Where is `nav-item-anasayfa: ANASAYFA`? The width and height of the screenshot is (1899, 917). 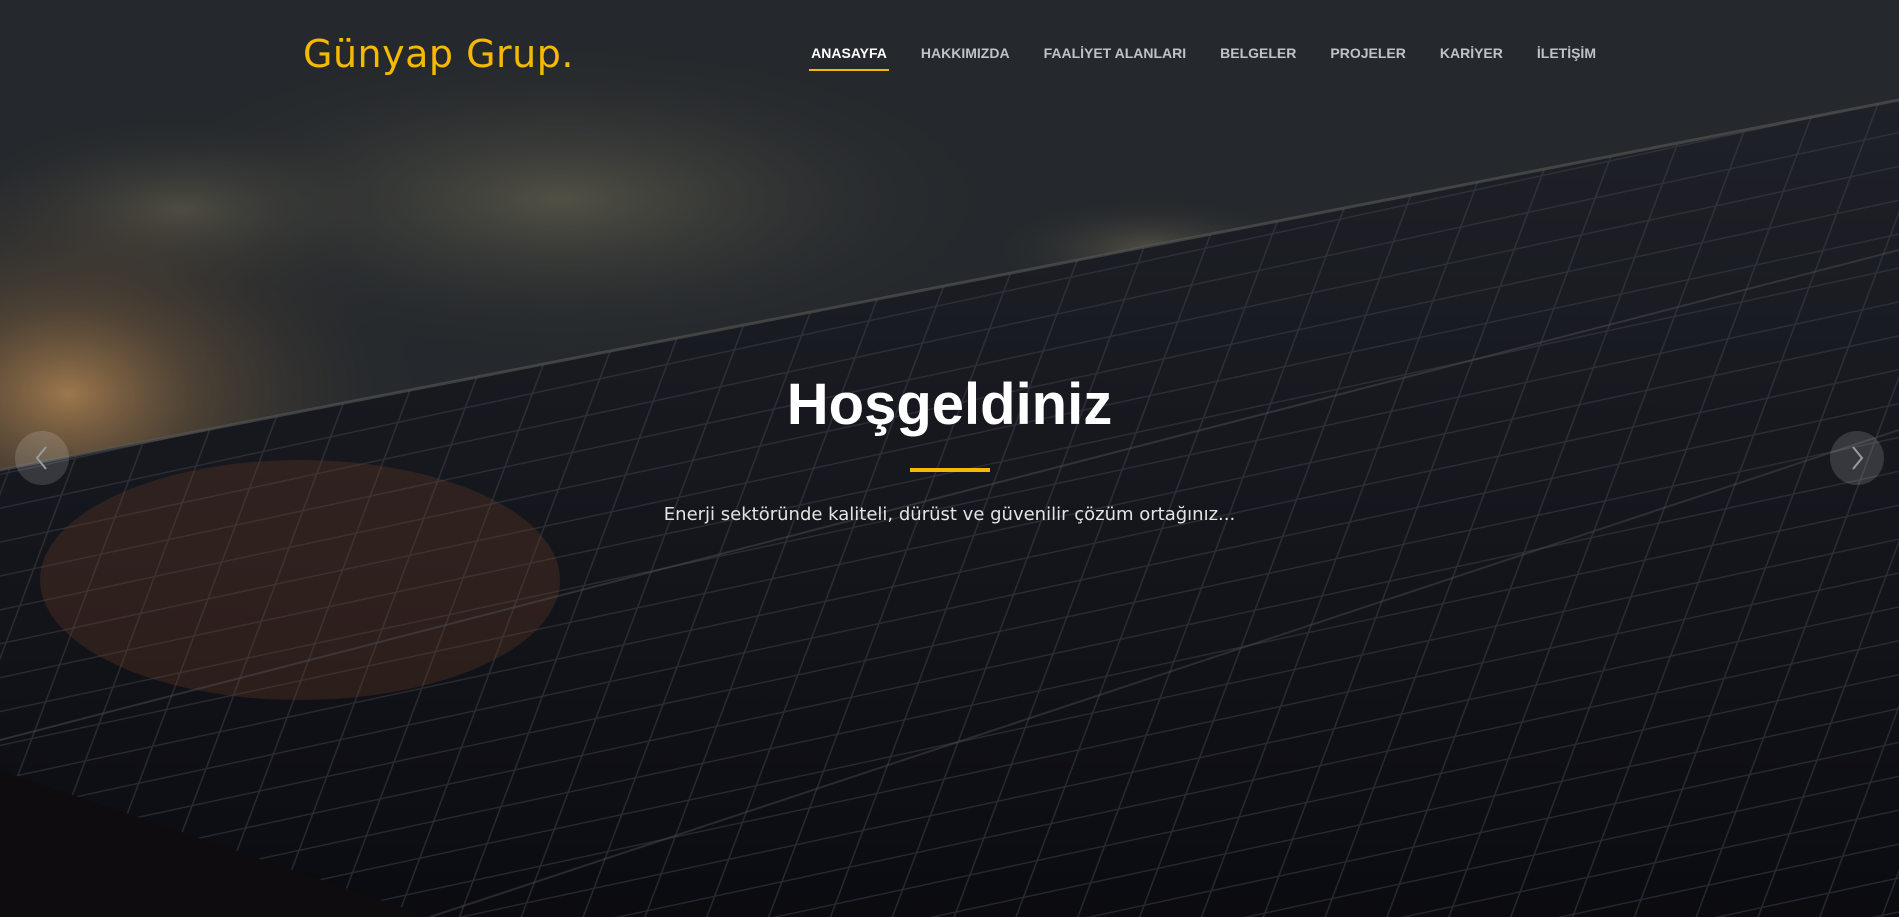
nav-item-anasayfa: ANASAYFA is located at coordinates (849, 57).